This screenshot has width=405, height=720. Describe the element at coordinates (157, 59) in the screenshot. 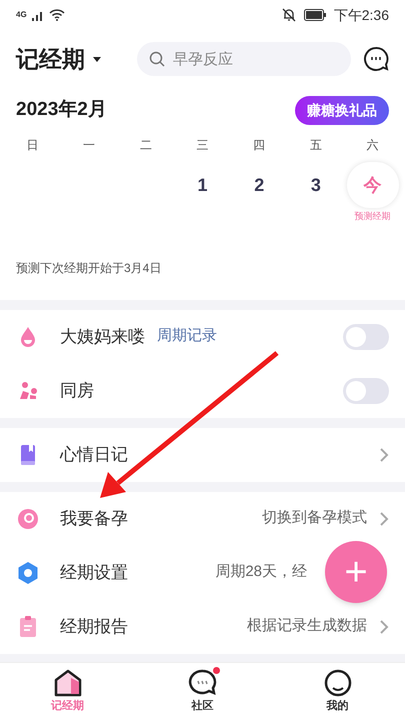

I see `search-icon` at that location.